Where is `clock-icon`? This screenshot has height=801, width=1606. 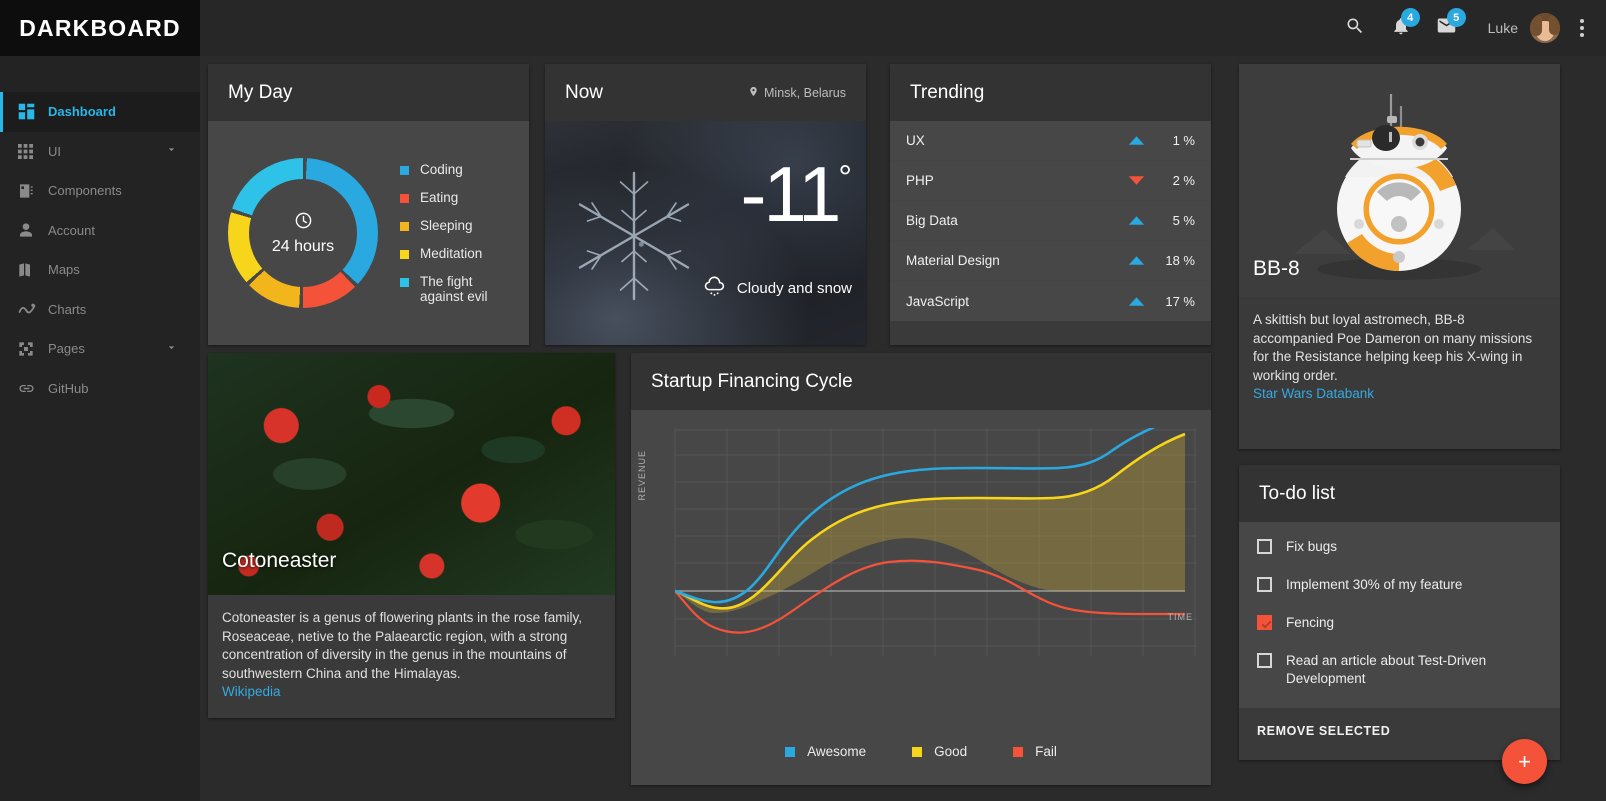
clock-icon is located at coordinates (303, 223).